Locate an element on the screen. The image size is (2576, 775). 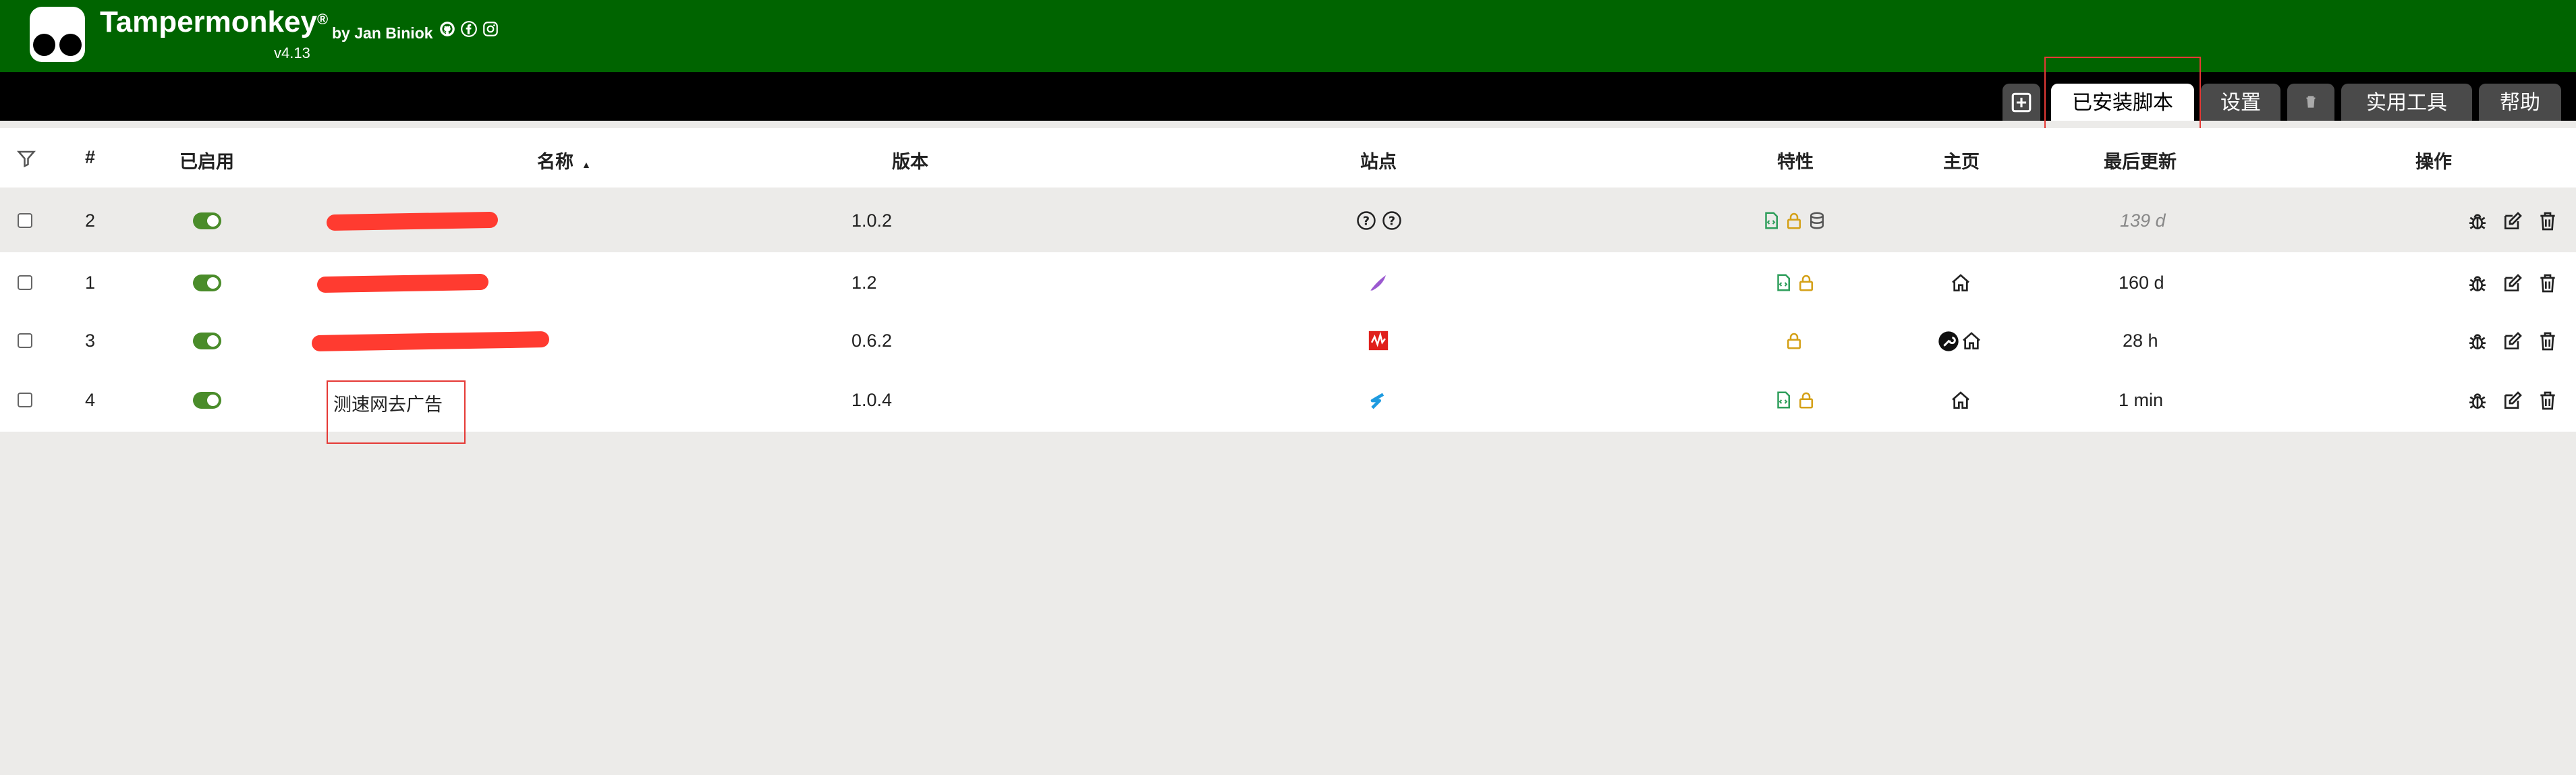
instagram-icon is located at coordinates (490, 30).